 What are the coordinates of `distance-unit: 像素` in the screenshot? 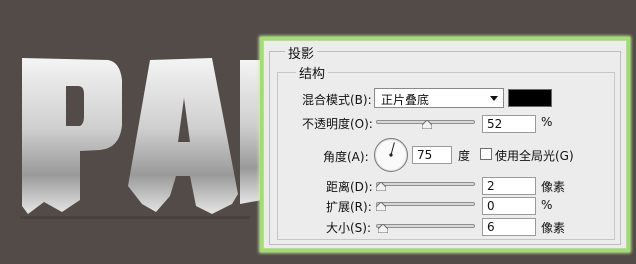 It's located at (553, 187).